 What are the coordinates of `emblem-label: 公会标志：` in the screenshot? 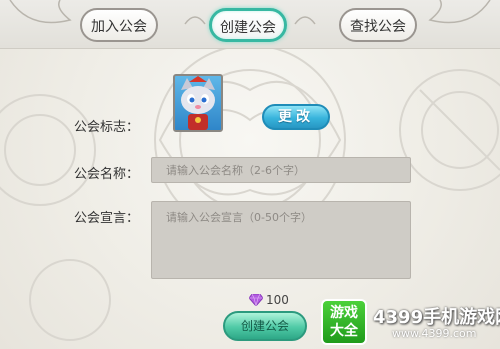 It's located at (107, 127).